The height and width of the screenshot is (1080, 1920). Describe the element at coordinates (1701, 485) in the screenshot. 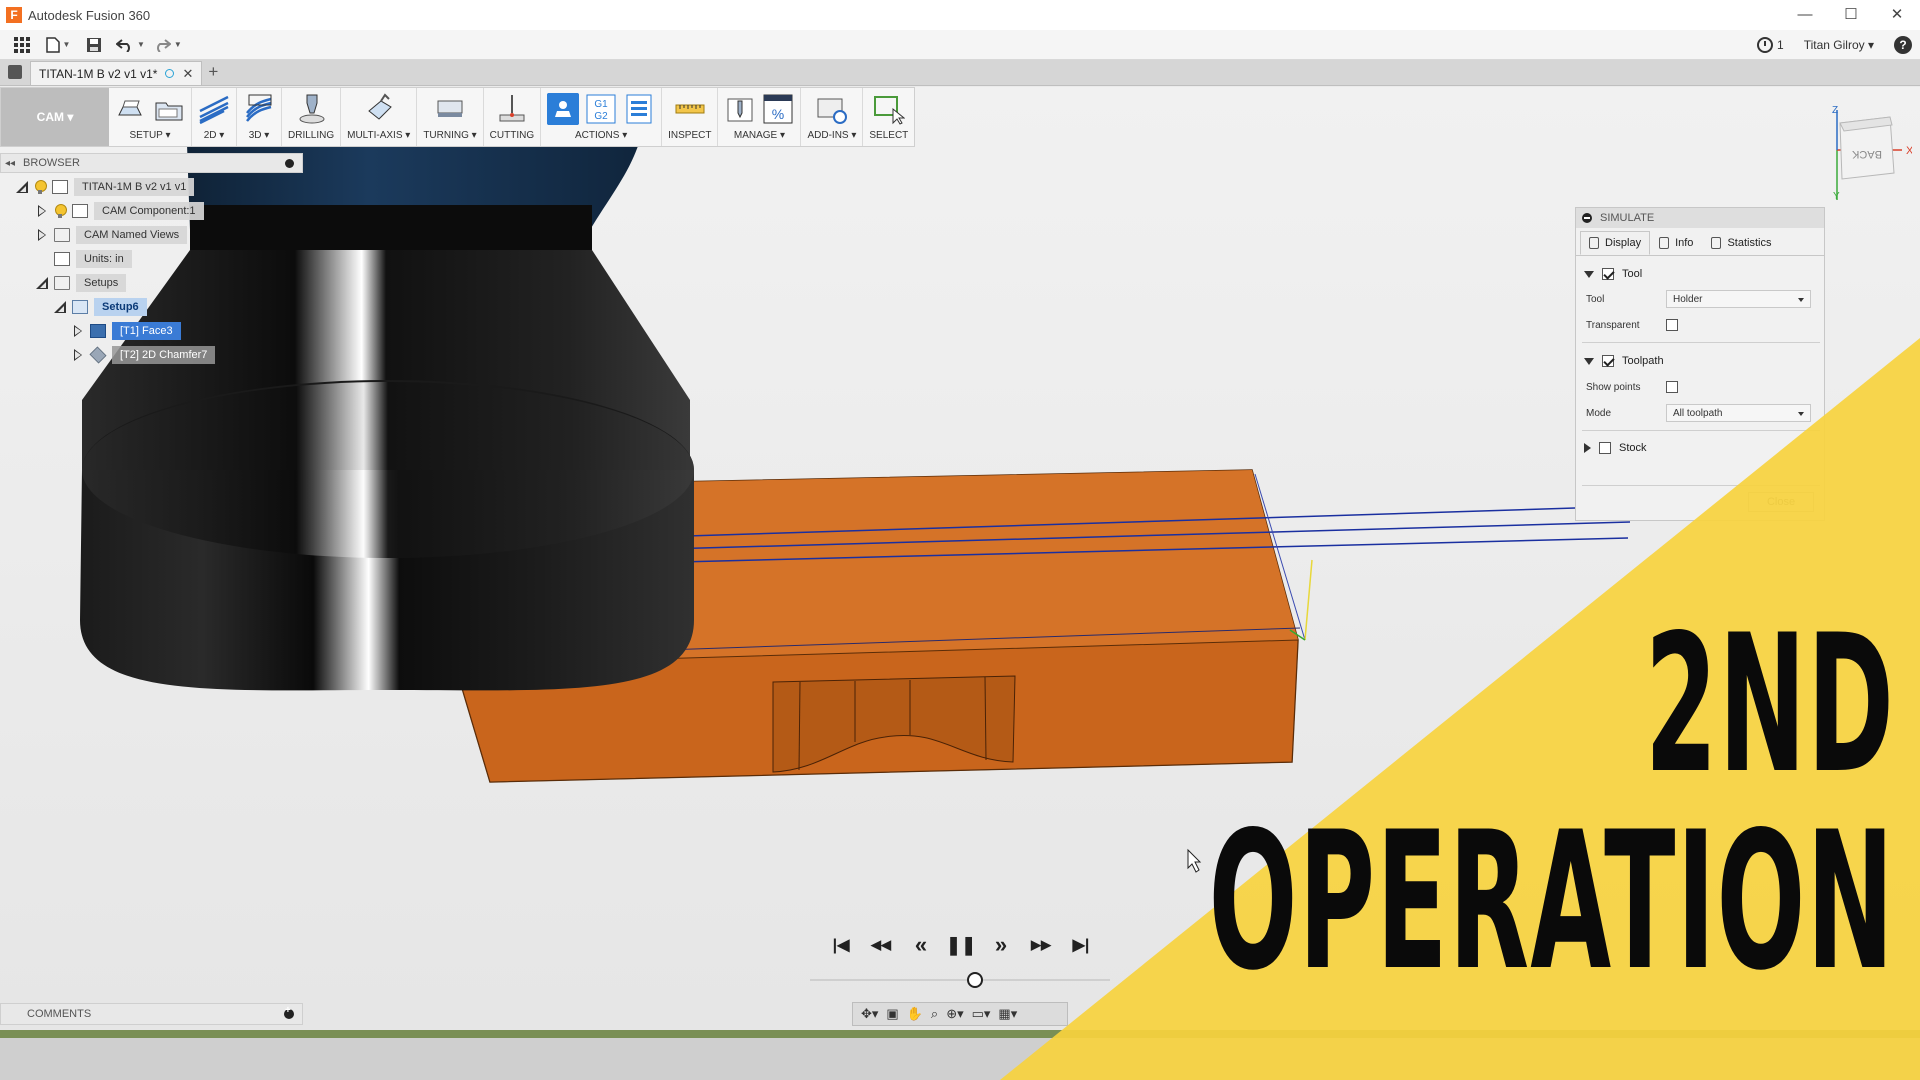

I see `section-divider` at that location.